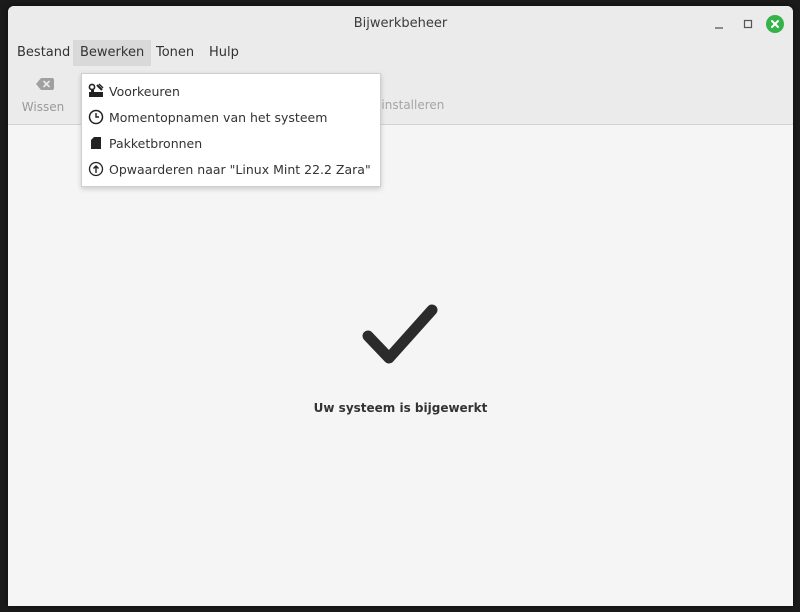  What do you see at coordinates (112, 53) in the screenshot?
I see `menu-bewerken: Bewerken` at bounding box center [112, 53].